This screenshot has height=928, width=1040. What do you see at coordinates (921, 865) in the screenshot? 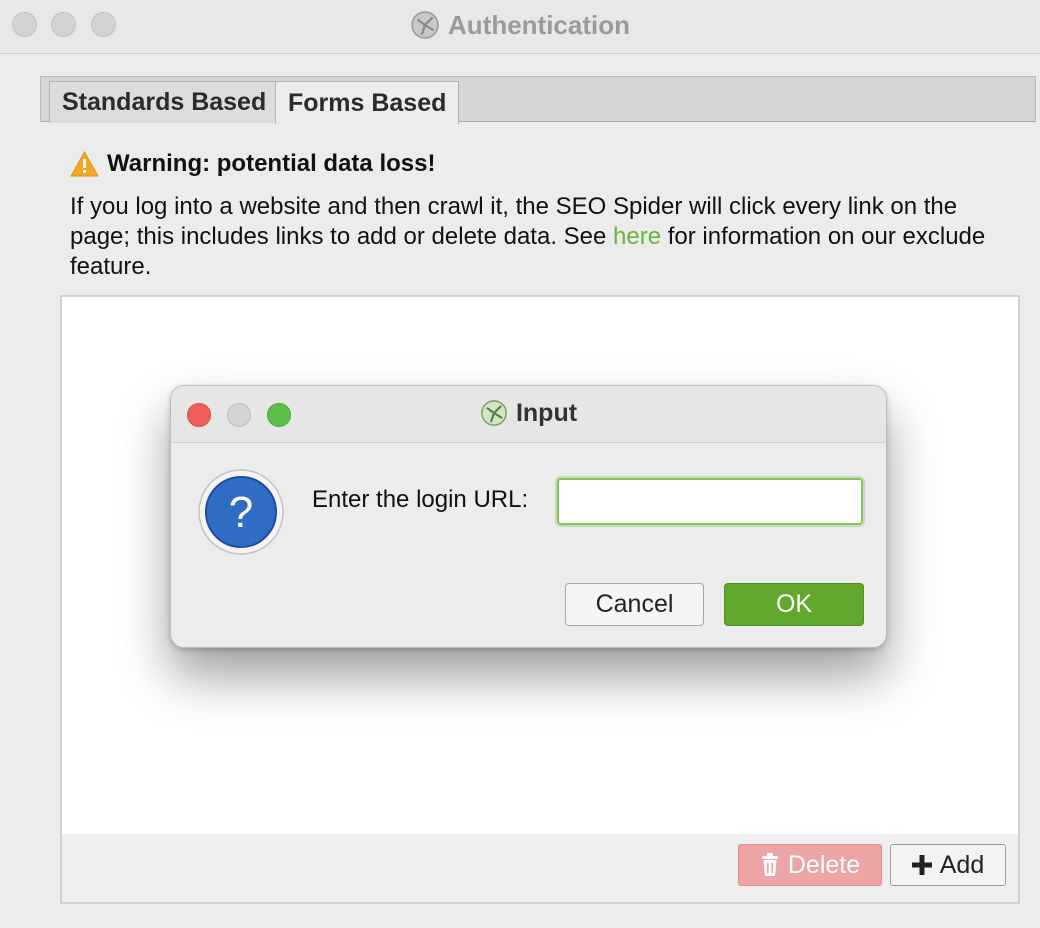
I see `plus-icon` at bounding box center [921, 865].